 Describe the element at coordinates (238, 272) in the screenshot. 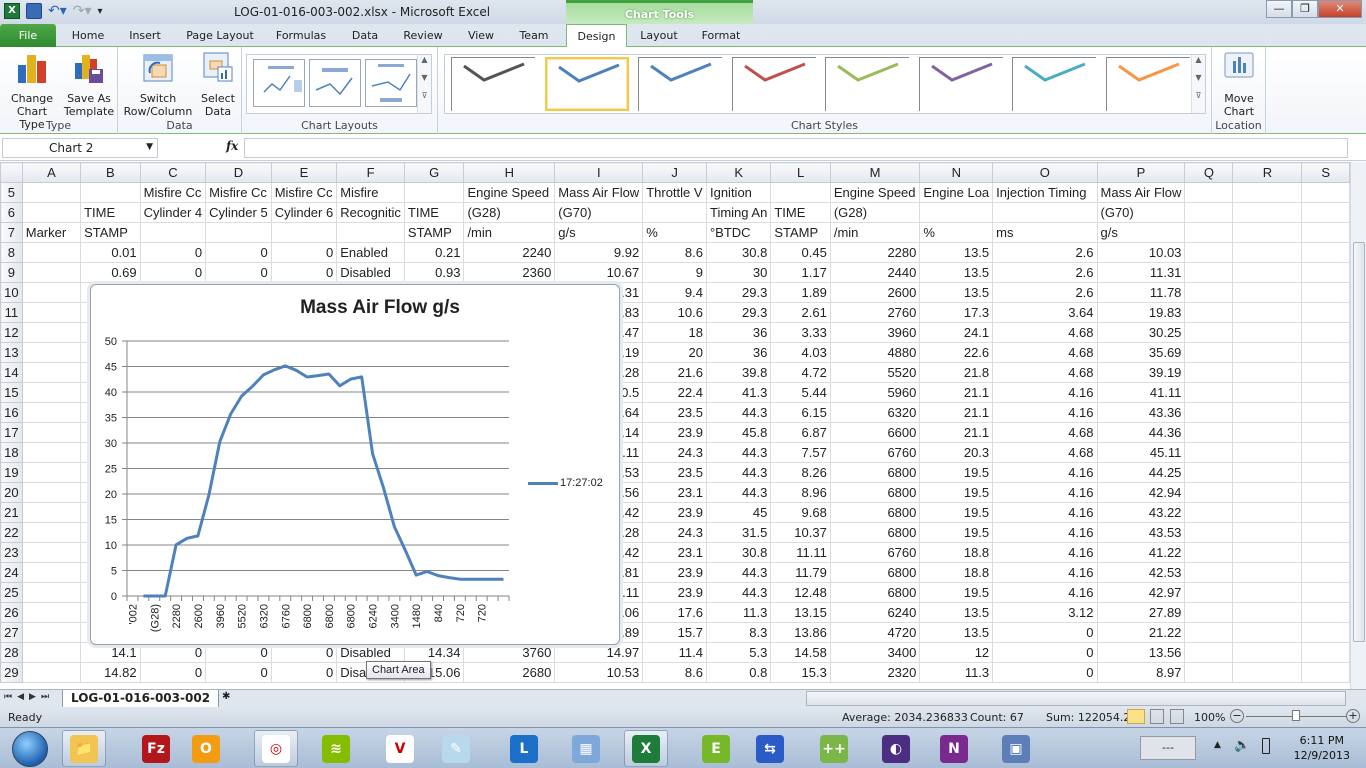

I see `cell-d9: 0` at that location.